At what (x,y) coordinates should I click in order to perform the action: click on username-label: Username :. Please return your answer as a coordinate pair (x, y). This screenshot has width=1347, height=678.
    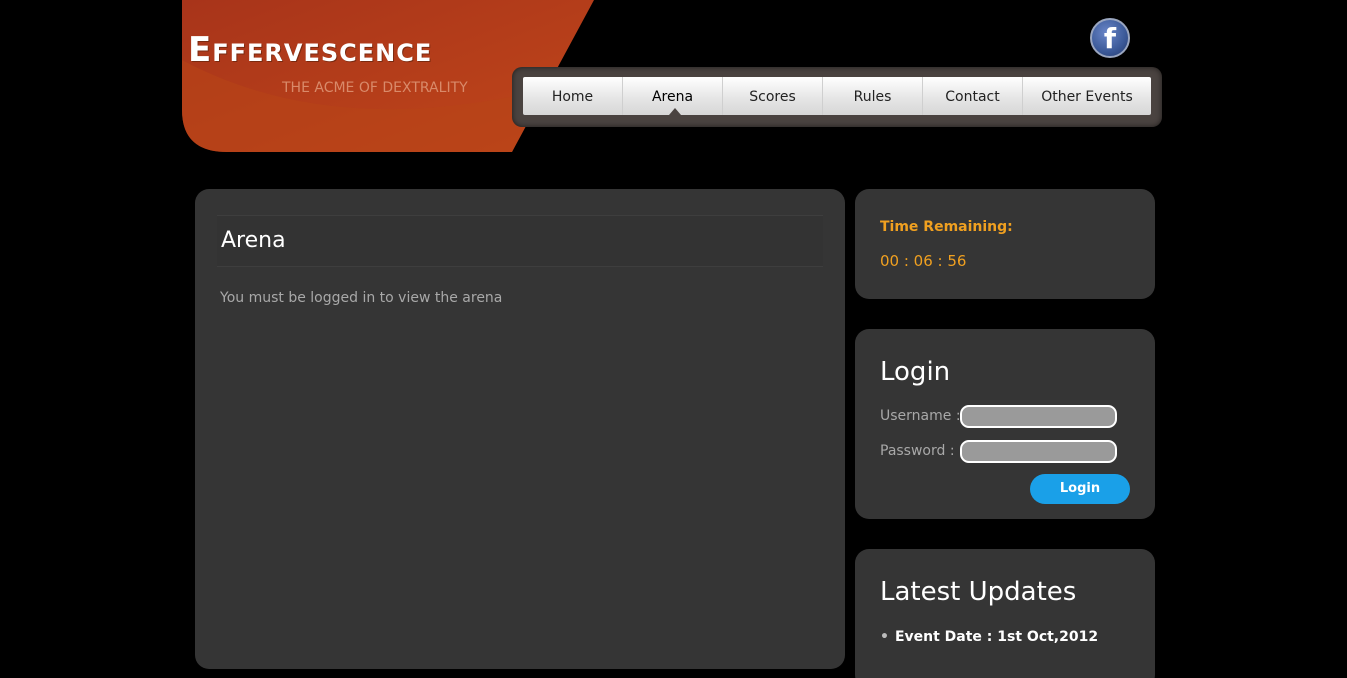
    Looking at the image, I should click on (920, 416).